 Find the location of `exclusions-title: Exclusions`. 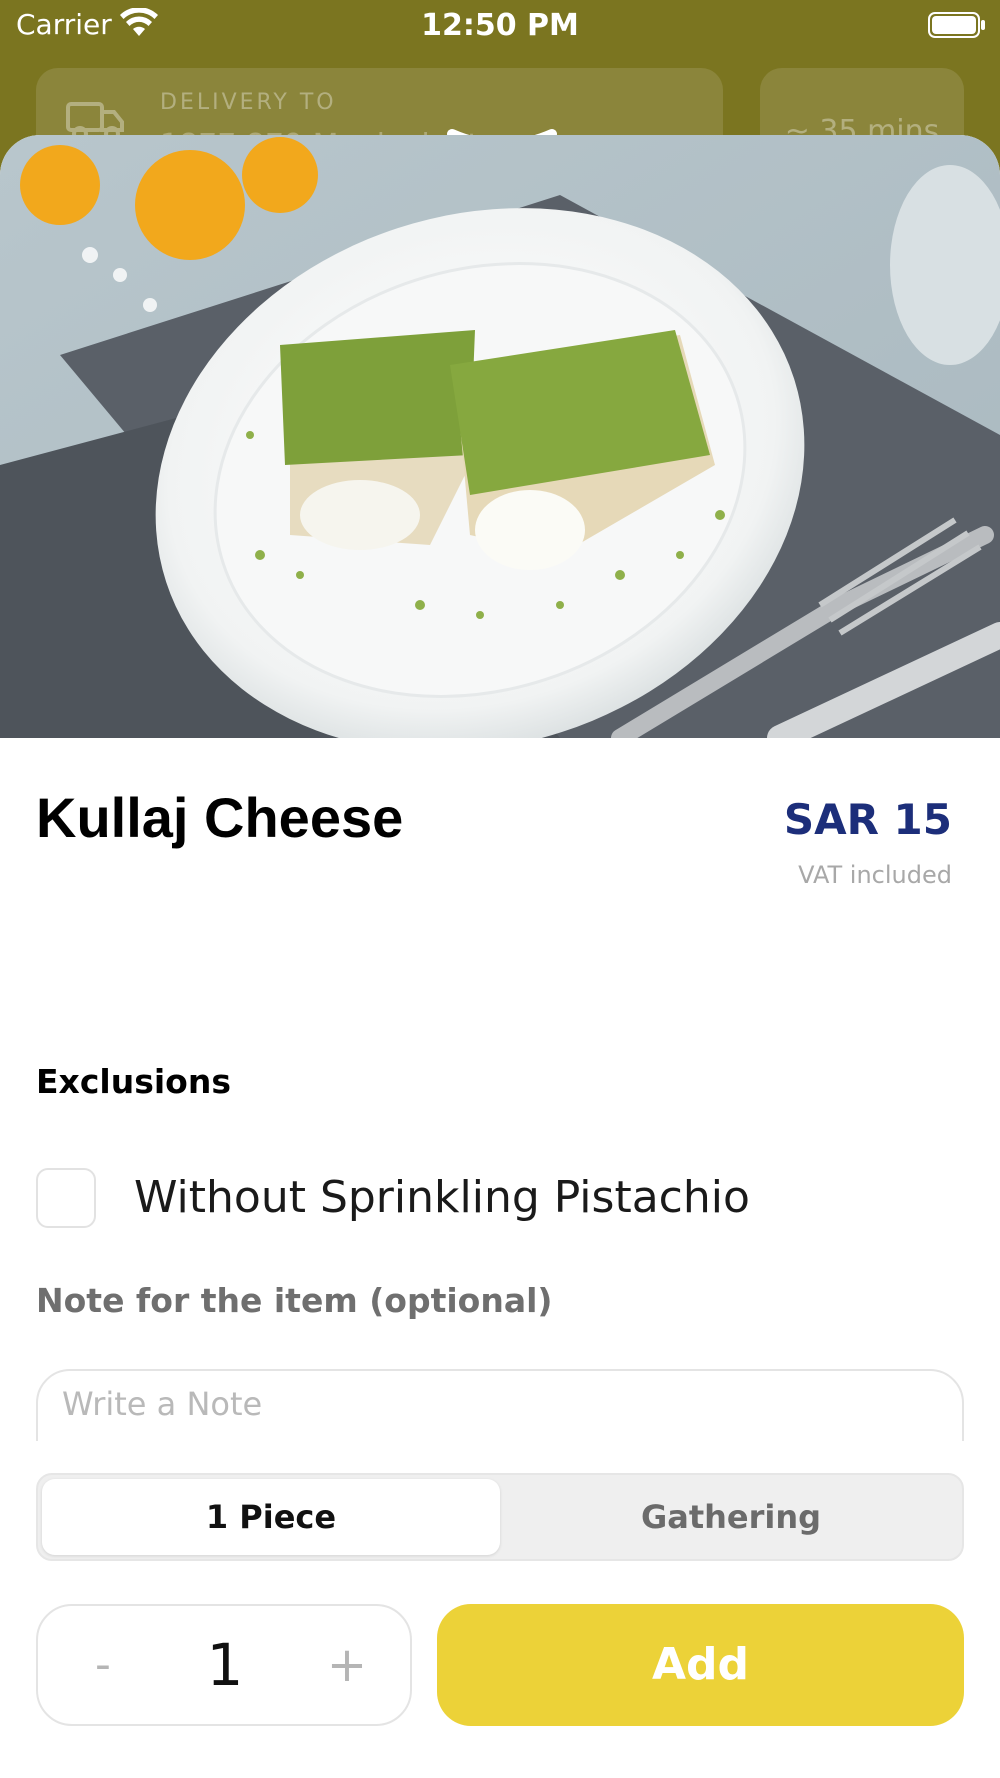

exclusions-title: Exclusions is located at coordinates (133, 1081).